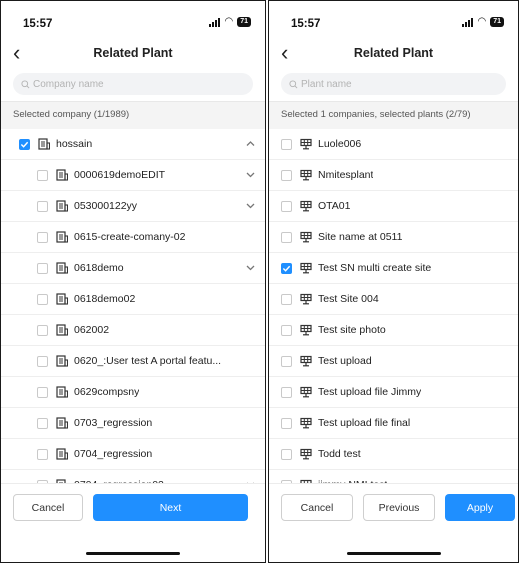 The image size is (519, 563). Describe the element at coordinates (352, 330) in the screenshot. I see `plant-name: Test site photo` at that location.